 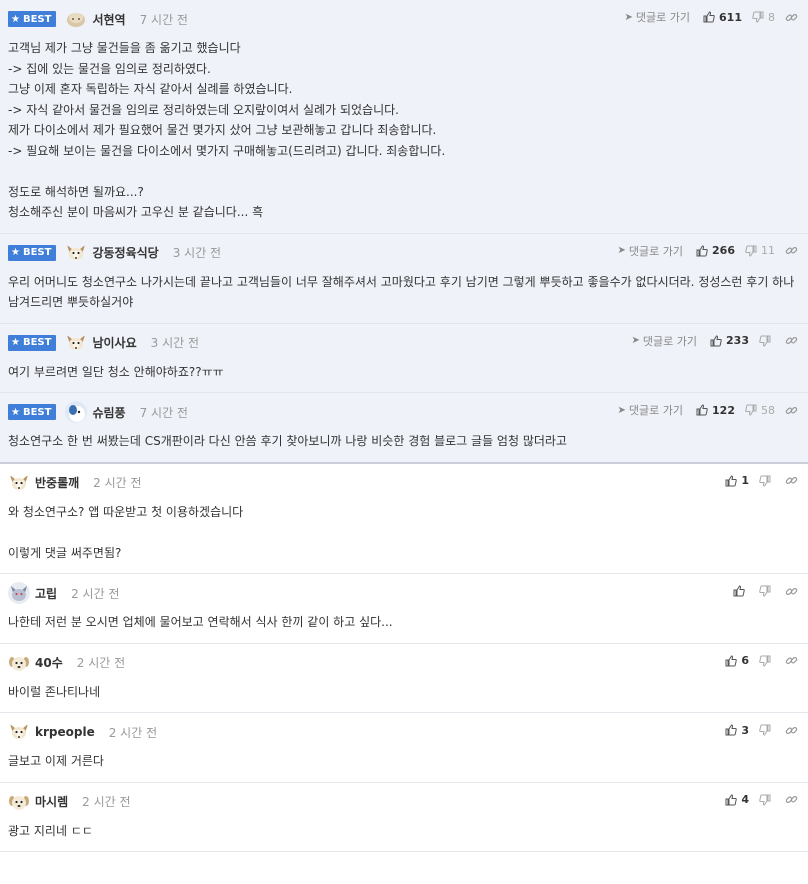 I want to click on comment-header: 마시렘 2 시간 전, so click(x=403, y=802).